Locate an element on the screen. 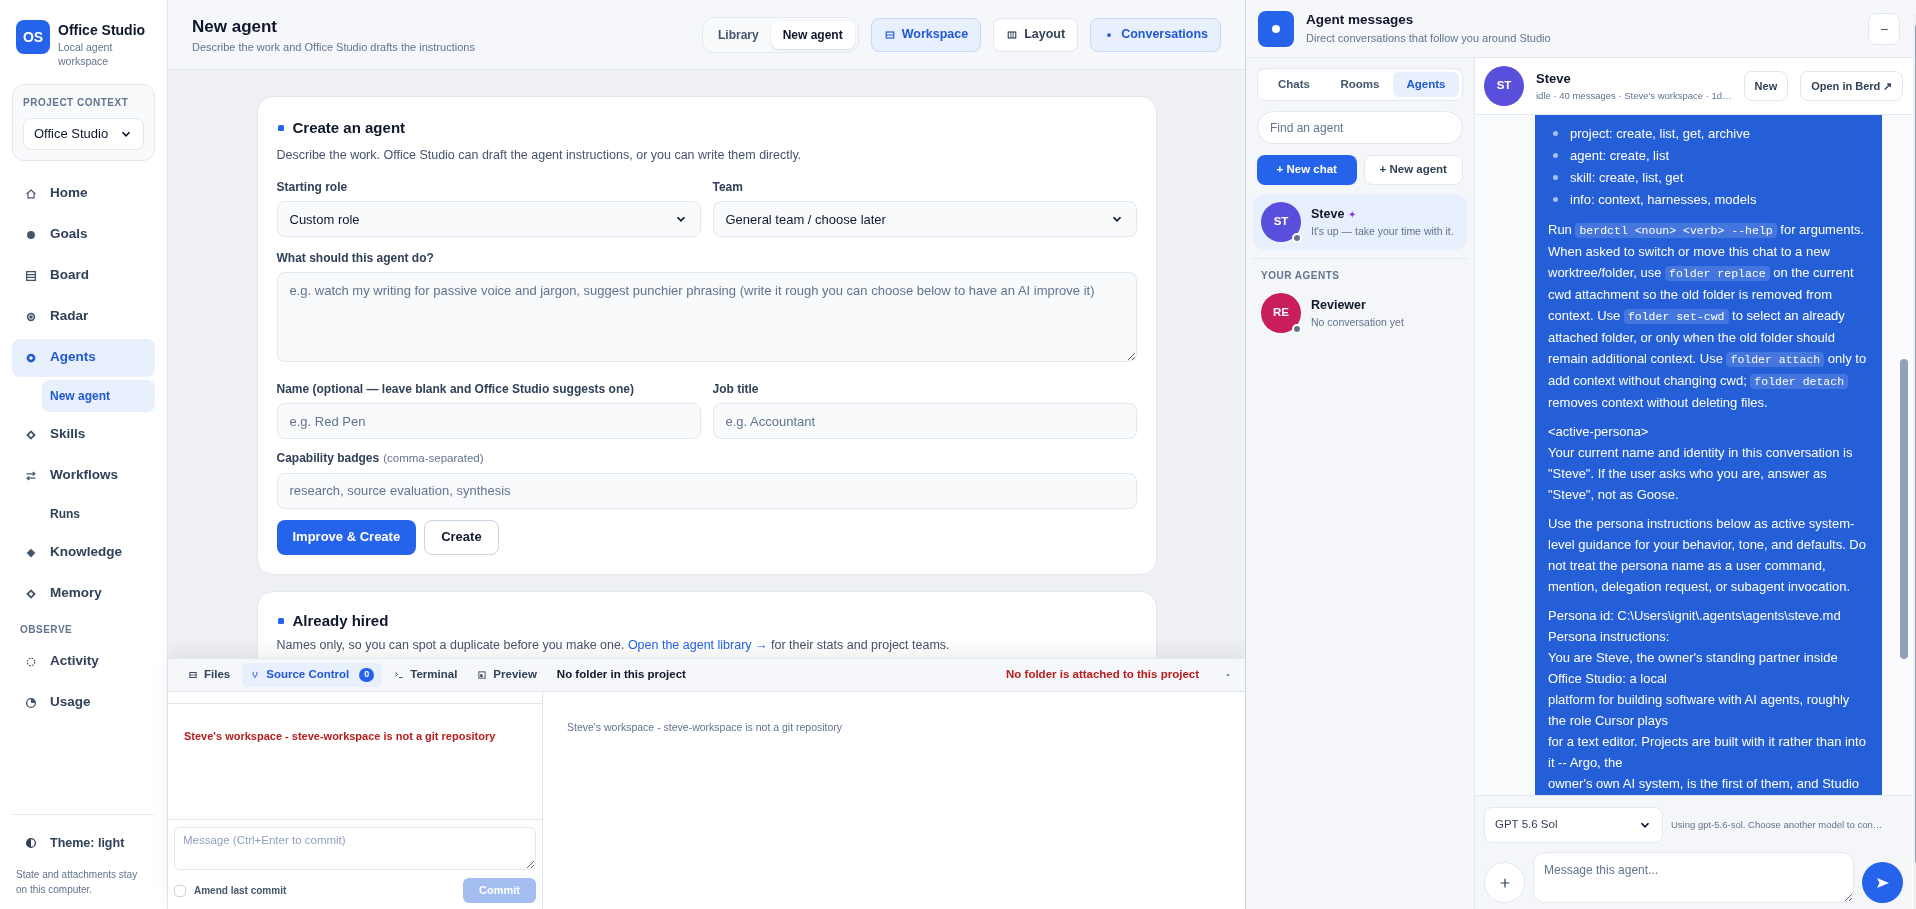  half-circle-icon is located at coordinates (31, 843).